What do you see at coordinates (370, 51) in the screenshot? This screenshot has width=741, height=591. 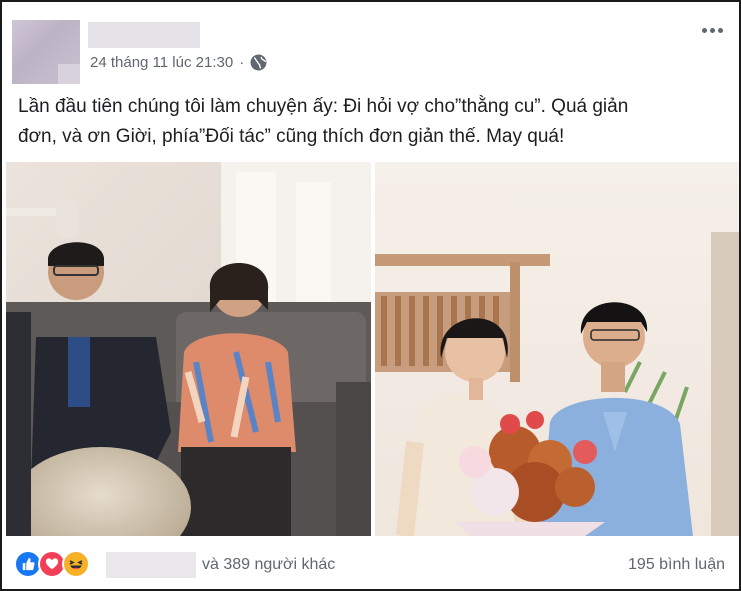 I see `post-header: 24 tháng 11 lúc 21:30 ·` at bounding box center [370, 51].